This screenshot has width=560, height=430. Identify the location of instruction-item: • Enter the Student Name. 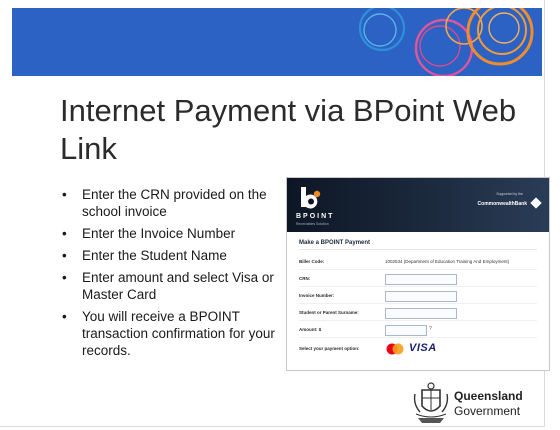
(168, 255).